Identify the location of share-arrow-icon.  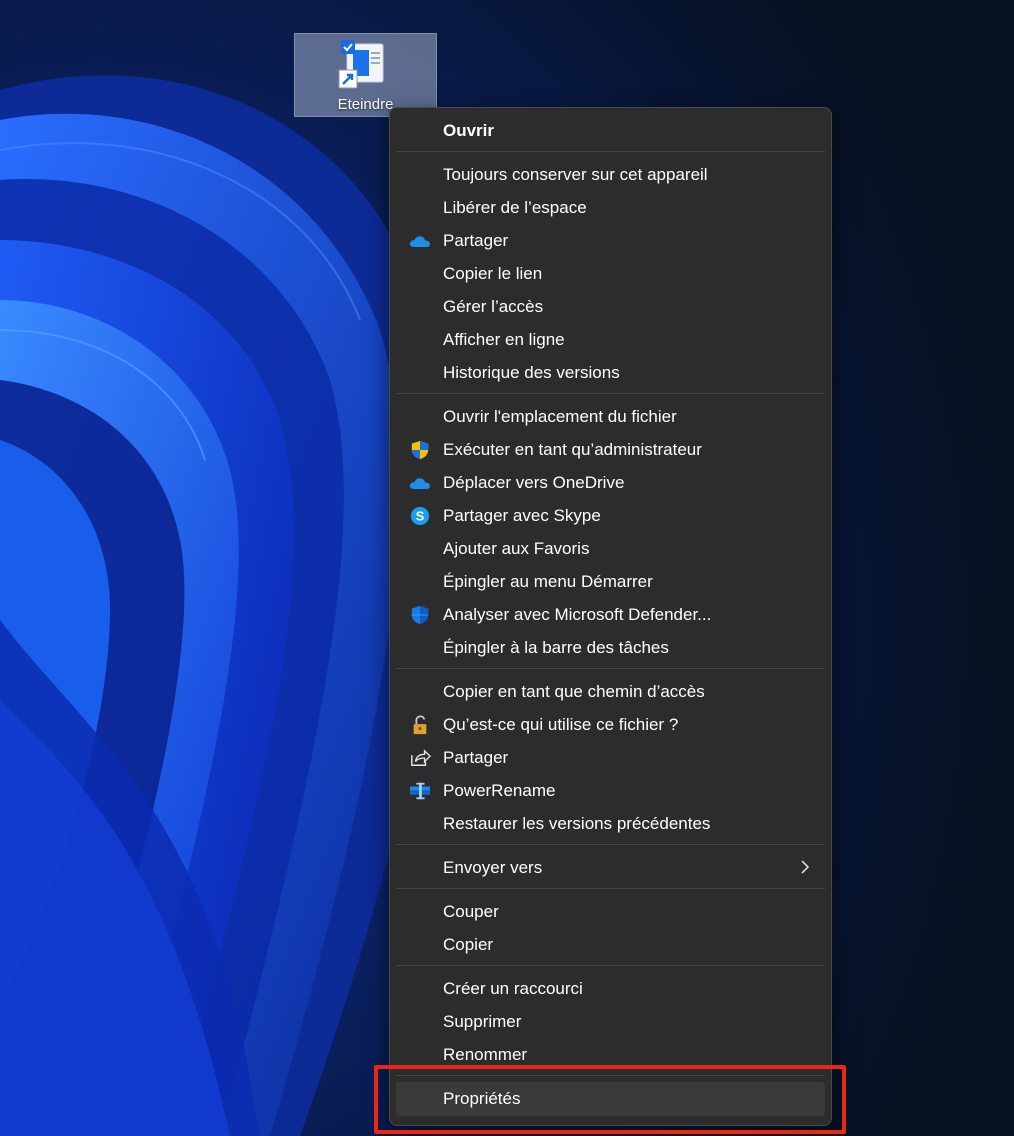
(421, 757).